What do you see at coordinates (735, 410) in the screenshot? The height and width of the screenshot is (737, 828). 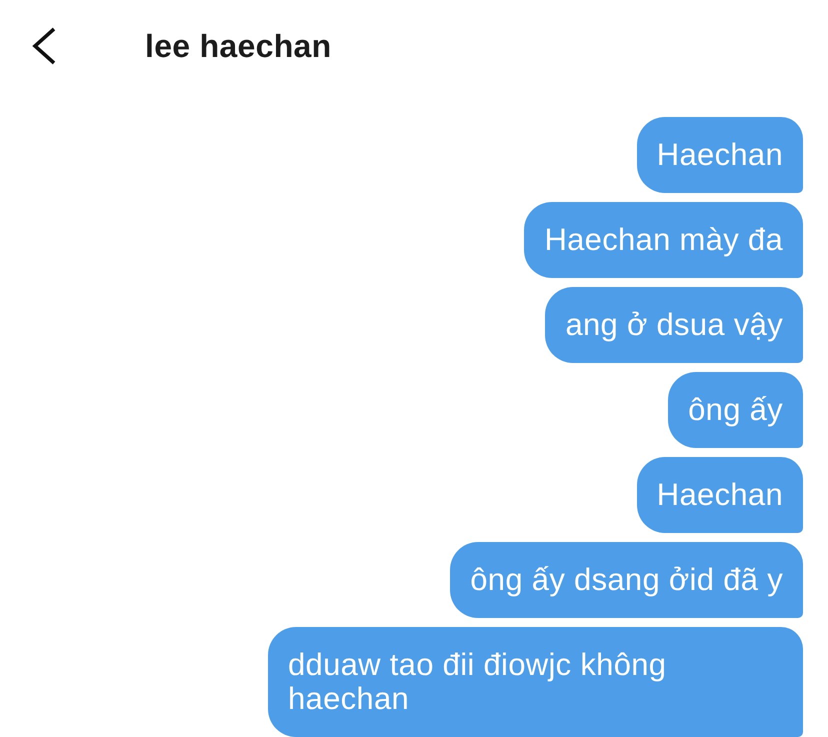 I see `message-bubble: ông ấy` at bounding box center [735, 410].